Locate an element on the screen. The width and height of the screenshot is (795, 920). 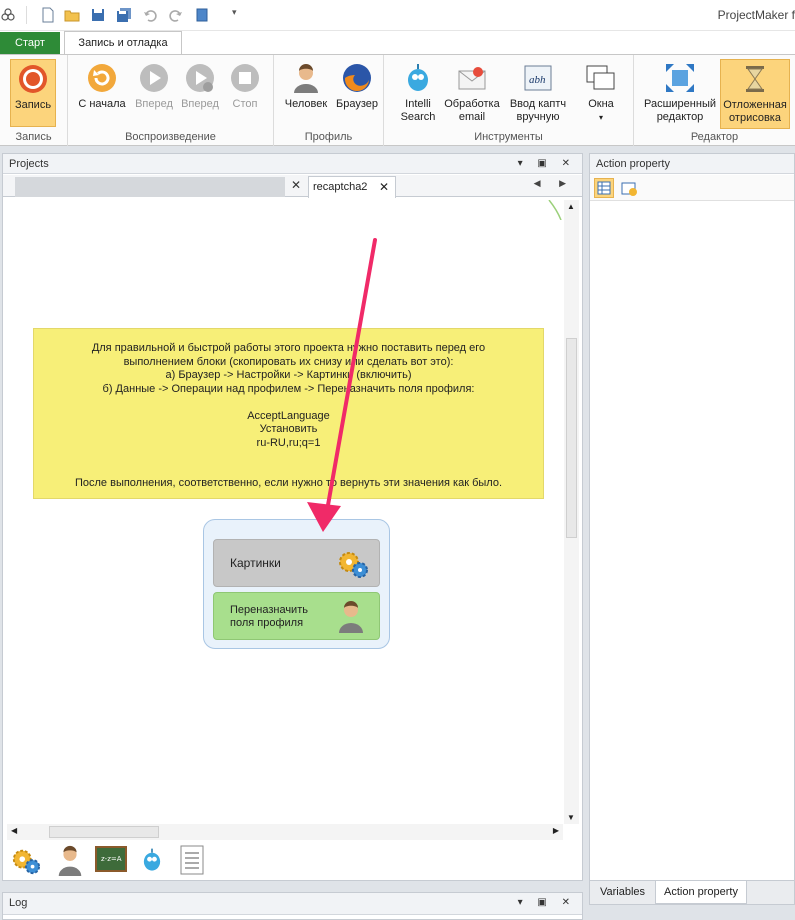
from-start-label: С начала is located at coordinates (102, 104).